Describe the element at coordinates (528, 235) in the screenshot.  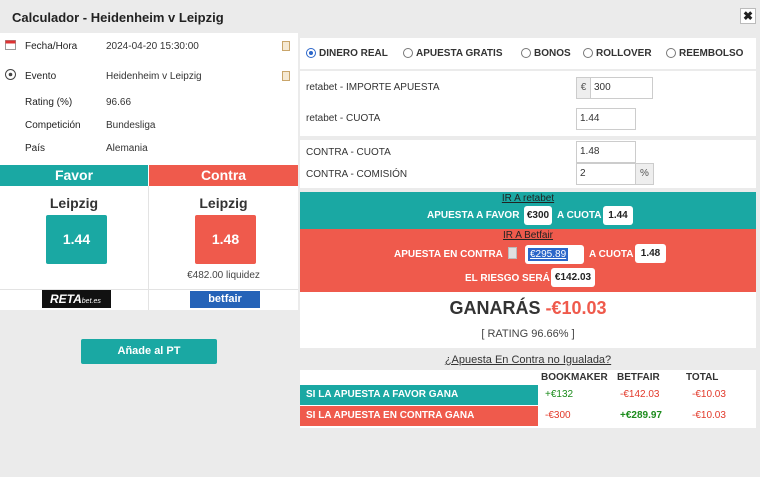
I see `ir-a-betfair-link: IR A Betfair` at that location.